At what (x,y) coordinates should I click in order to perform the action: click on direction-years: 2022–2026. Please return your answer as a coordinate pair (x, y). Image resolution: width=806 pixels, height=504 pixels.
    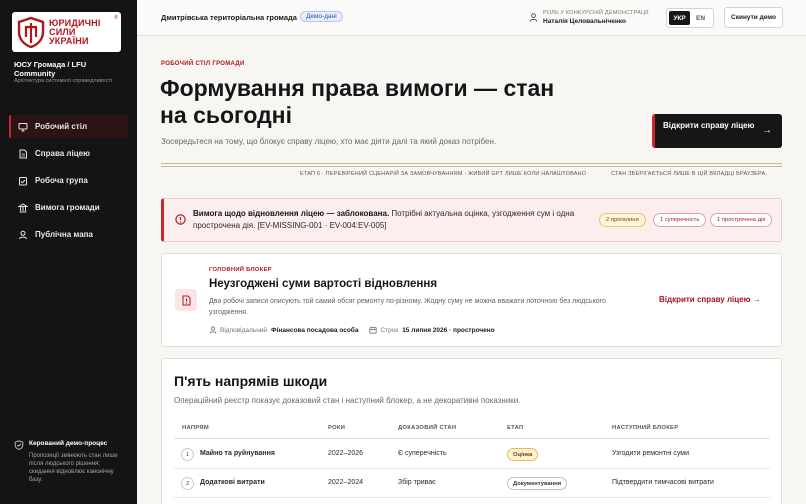
    Looking at the image, I should click on (346, 453).